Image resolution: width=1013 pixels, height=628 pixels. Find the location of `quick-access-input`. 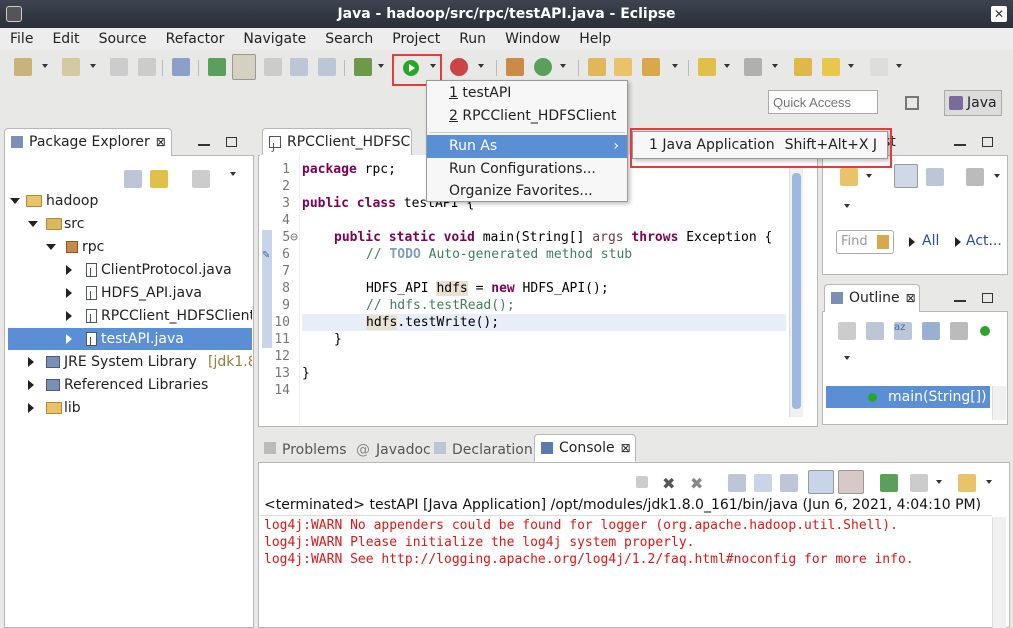

quick-access-input is located at coordinates (823, 102).